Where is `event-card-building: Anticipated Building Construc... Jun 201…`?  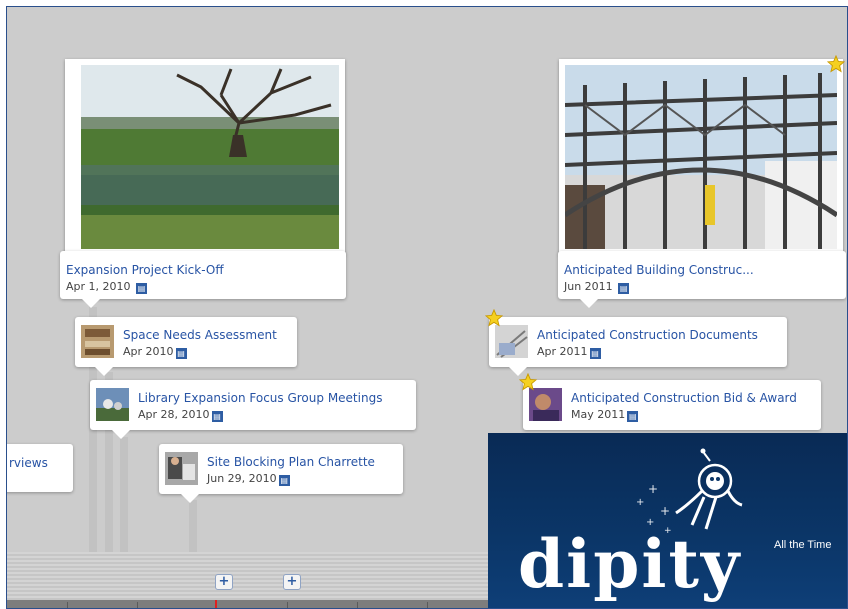
event-card-building: Anticipated Building Construc... Jun 201… is located at coordinates (702, 279).